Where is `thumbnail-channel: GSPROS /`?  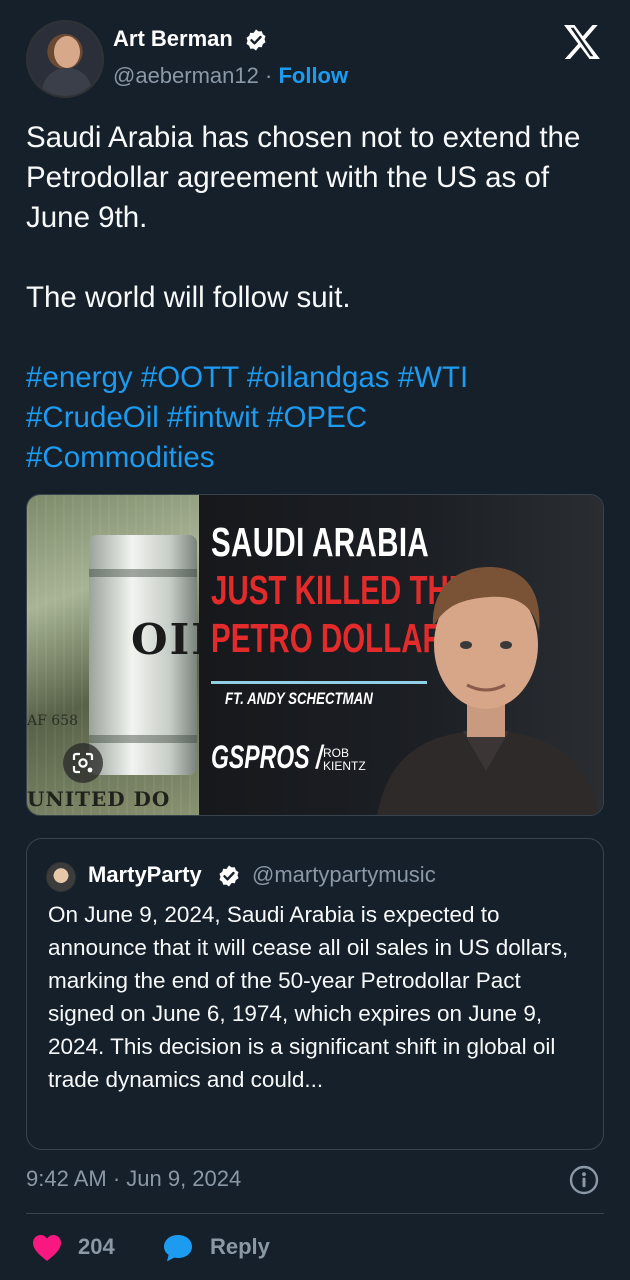
thumbnail-channel: GSPROS / is located at coordinates (267, 757).